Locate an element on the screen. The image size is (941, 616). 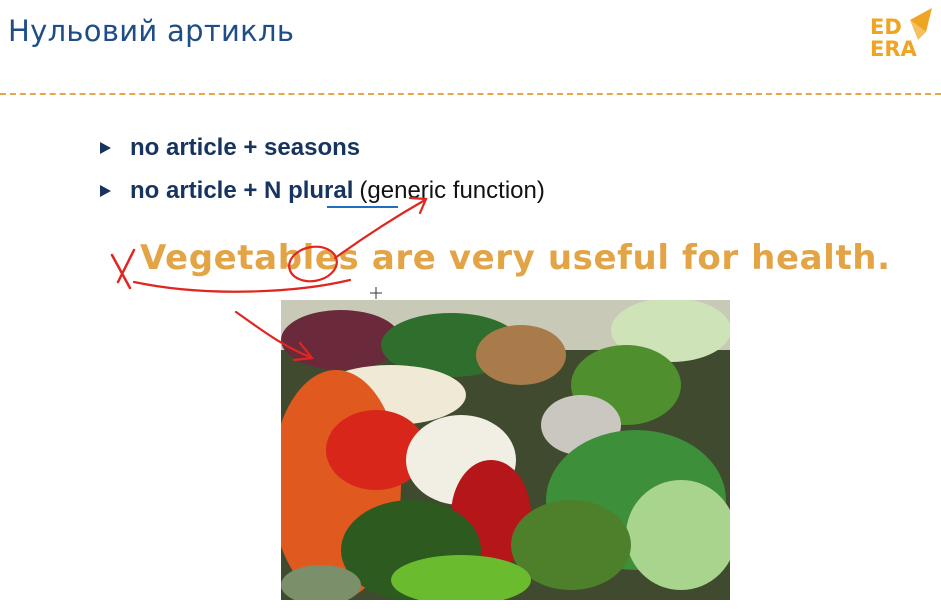
bullet-item-plural: no article + N plural (generic function) is located at coordinates (322, 195).